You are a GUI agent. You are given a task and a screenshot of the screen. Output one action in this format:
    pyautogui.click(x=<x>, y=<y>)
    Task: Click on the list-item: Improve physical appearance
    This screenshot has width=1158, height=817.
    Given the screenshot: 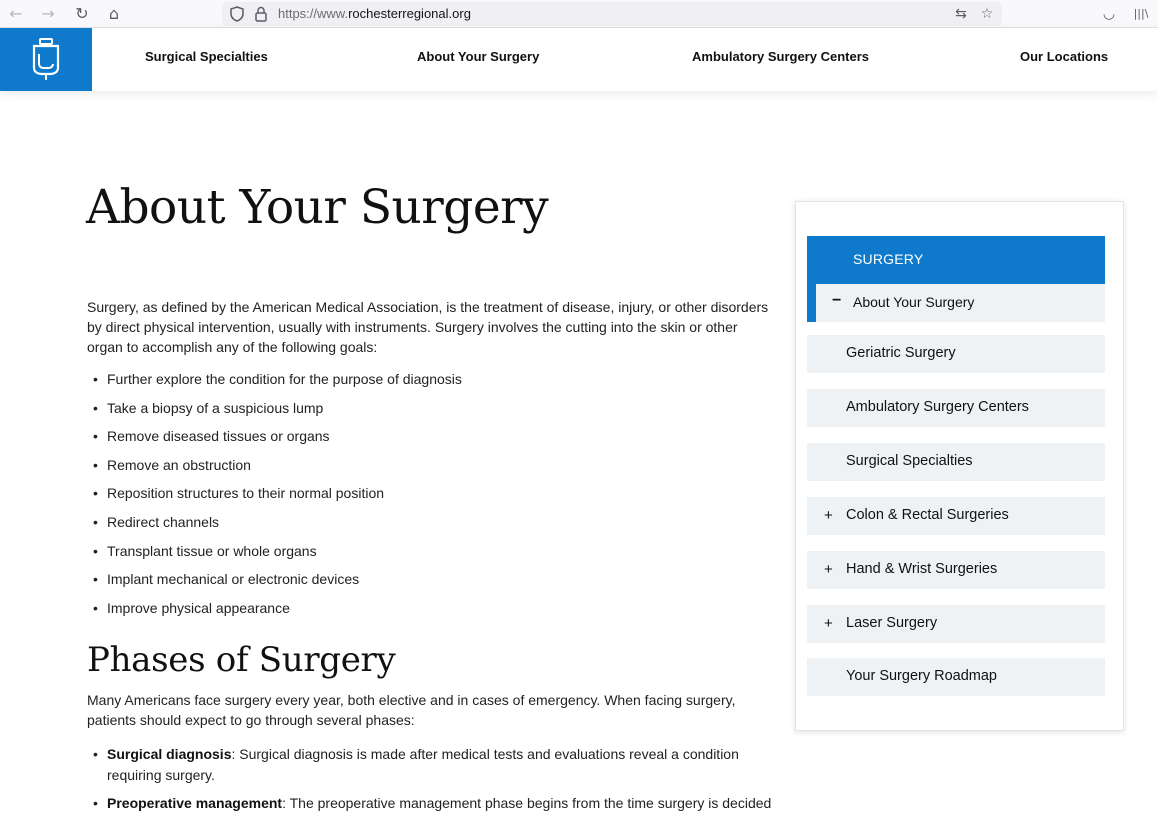 What is the action you would take?
    pyautogui.click(x=433, y=612)
    